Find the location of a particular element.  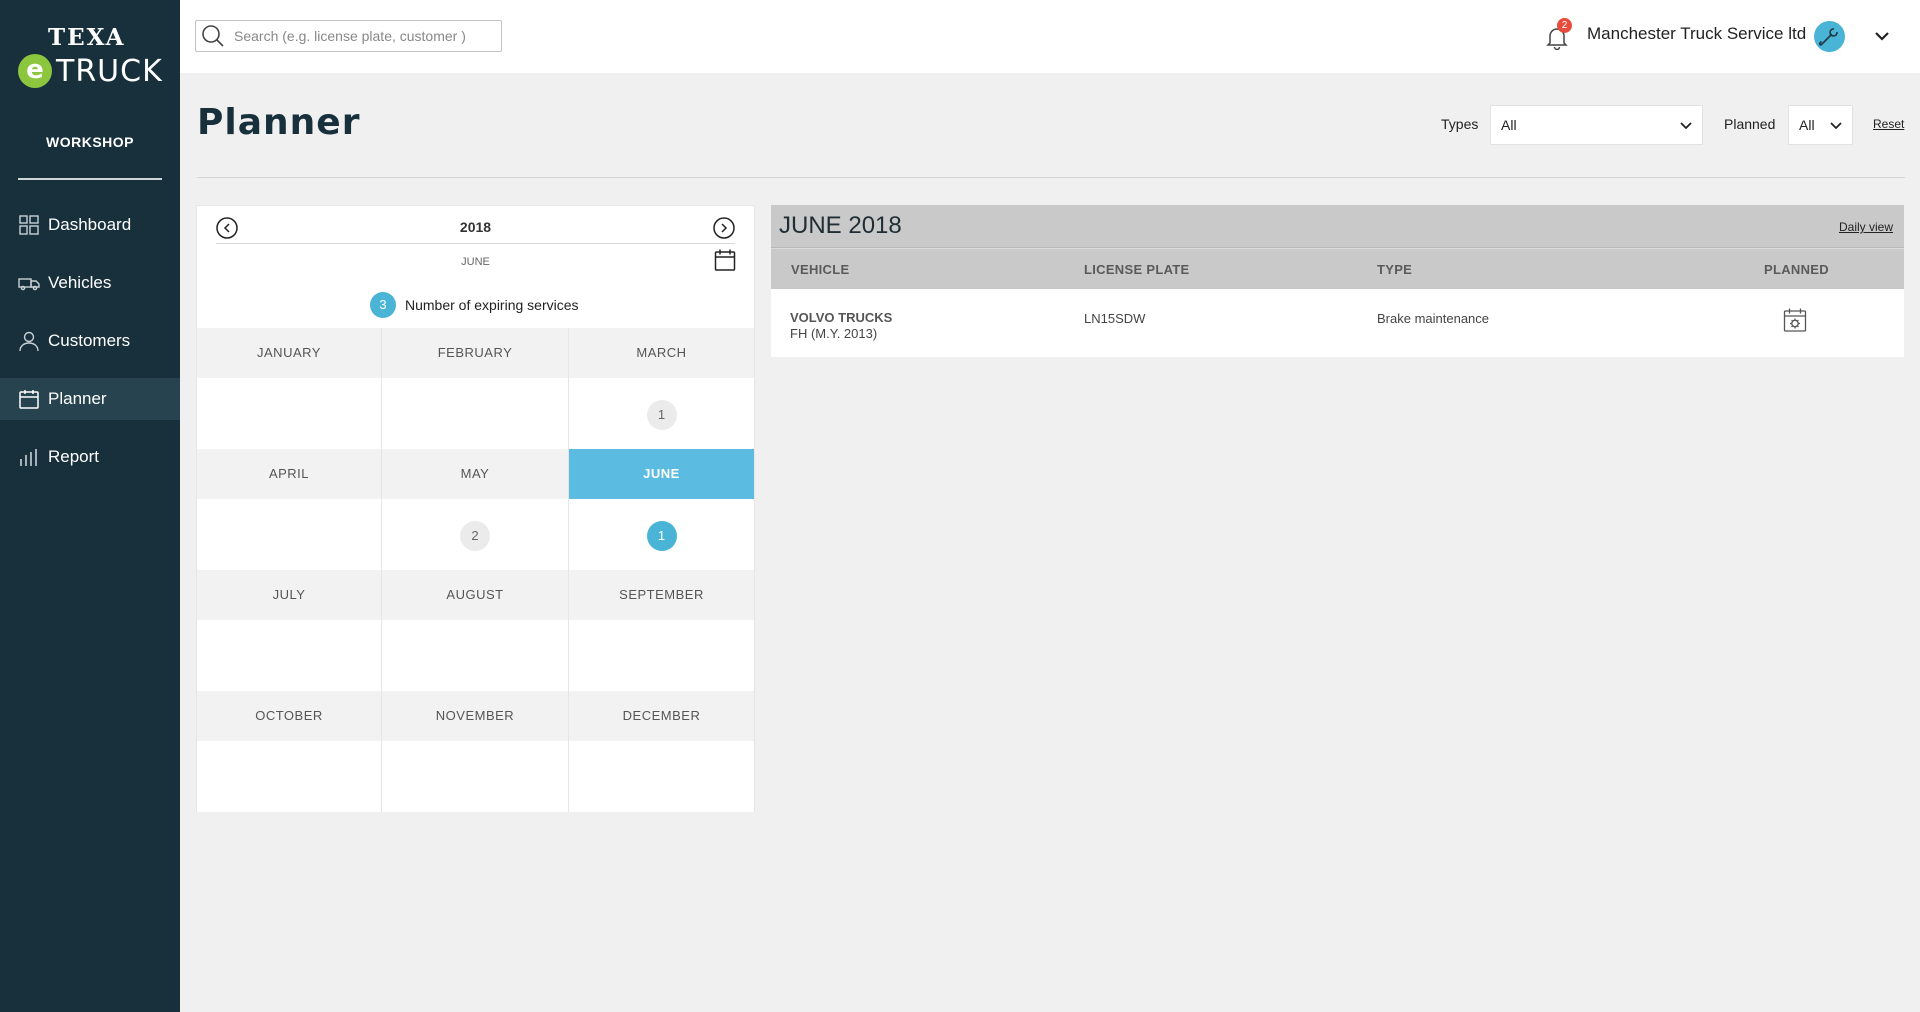

column-header-vehicle: VEHICLE is located at coordinates (820, 269).